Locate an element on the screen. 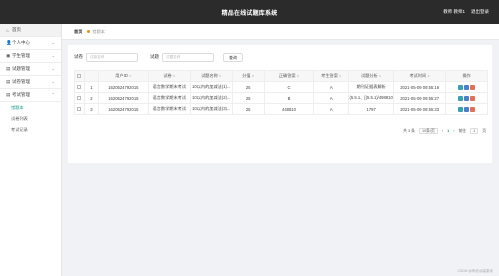  app-title: 精品在线试题库系统 is located at coordinates (249, 14).